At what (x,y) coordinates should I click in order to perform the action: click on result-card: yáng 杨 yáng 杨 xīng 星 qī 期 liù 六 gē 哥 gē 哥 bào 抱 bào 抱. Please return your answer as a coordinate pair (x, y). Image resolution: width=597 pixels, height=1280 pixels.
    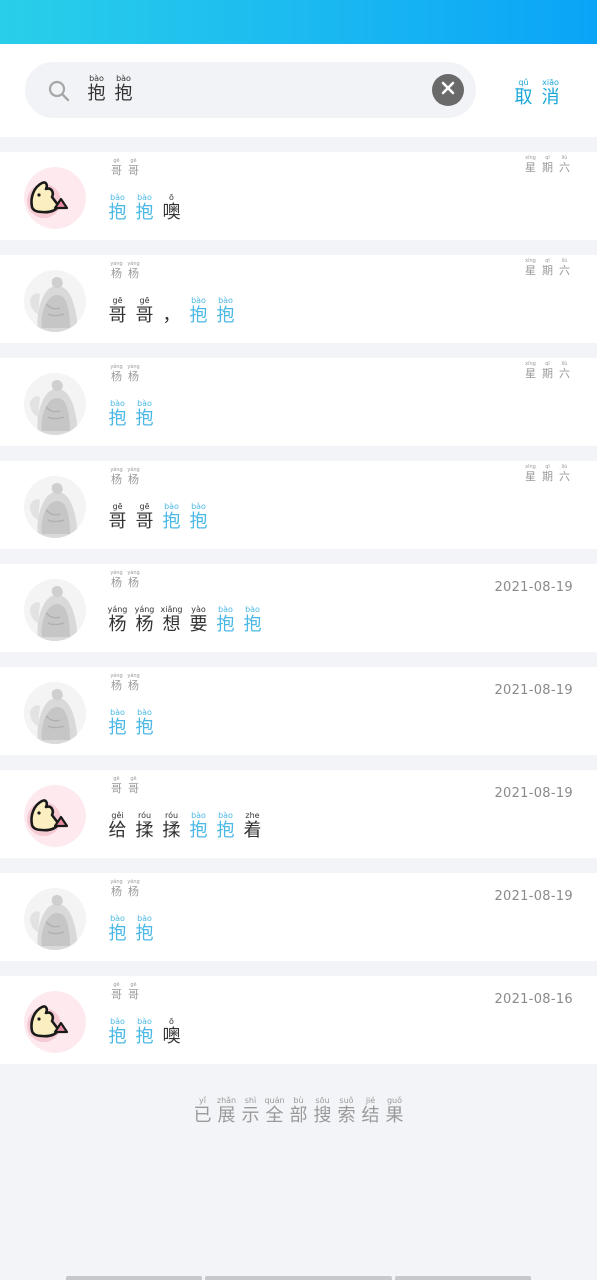
    Looking at the image, I should click on (298, 505).